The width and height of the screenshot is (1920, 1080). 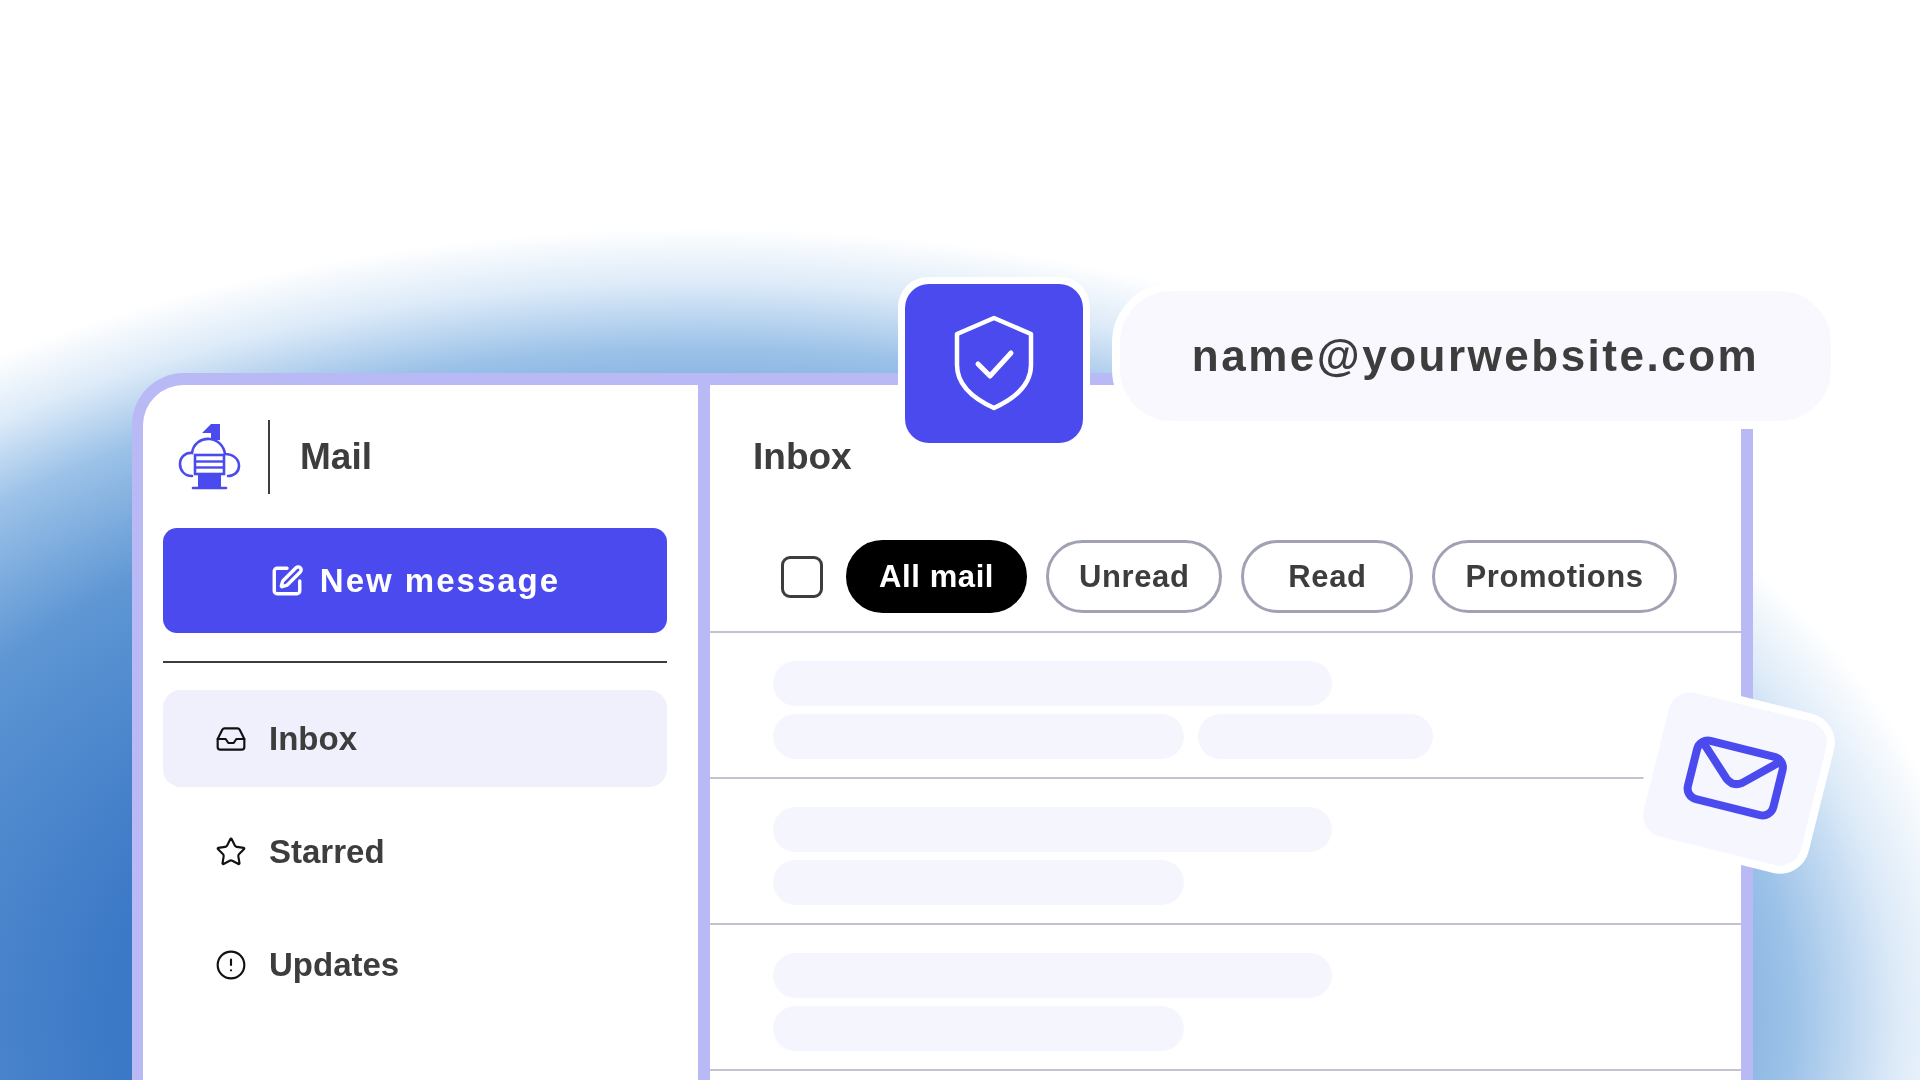 I want to click on app-title: Mail, so click(x=336, y=457).